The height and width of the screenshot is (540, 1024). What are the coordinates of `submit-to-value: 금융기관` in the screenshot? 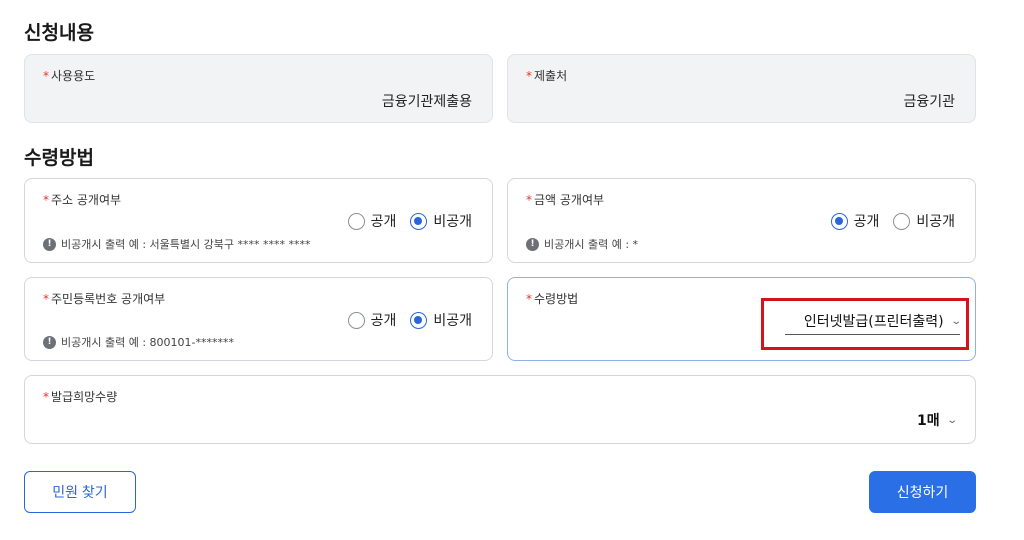 It's located at (929, 102).